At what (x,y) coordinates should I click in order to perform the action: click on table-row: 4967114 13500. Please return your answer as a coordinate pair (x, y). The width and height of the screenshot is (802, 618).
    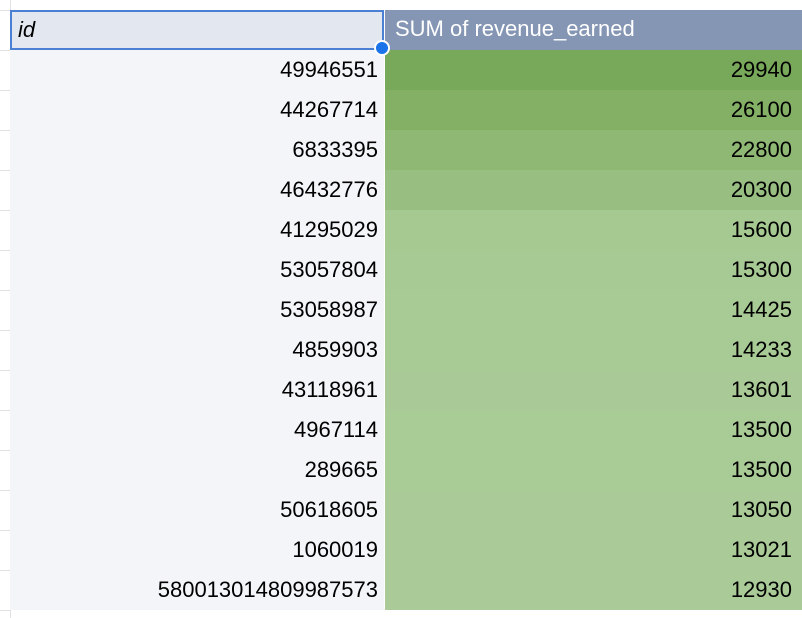
    Looking at the image, I should click on (406, 430).